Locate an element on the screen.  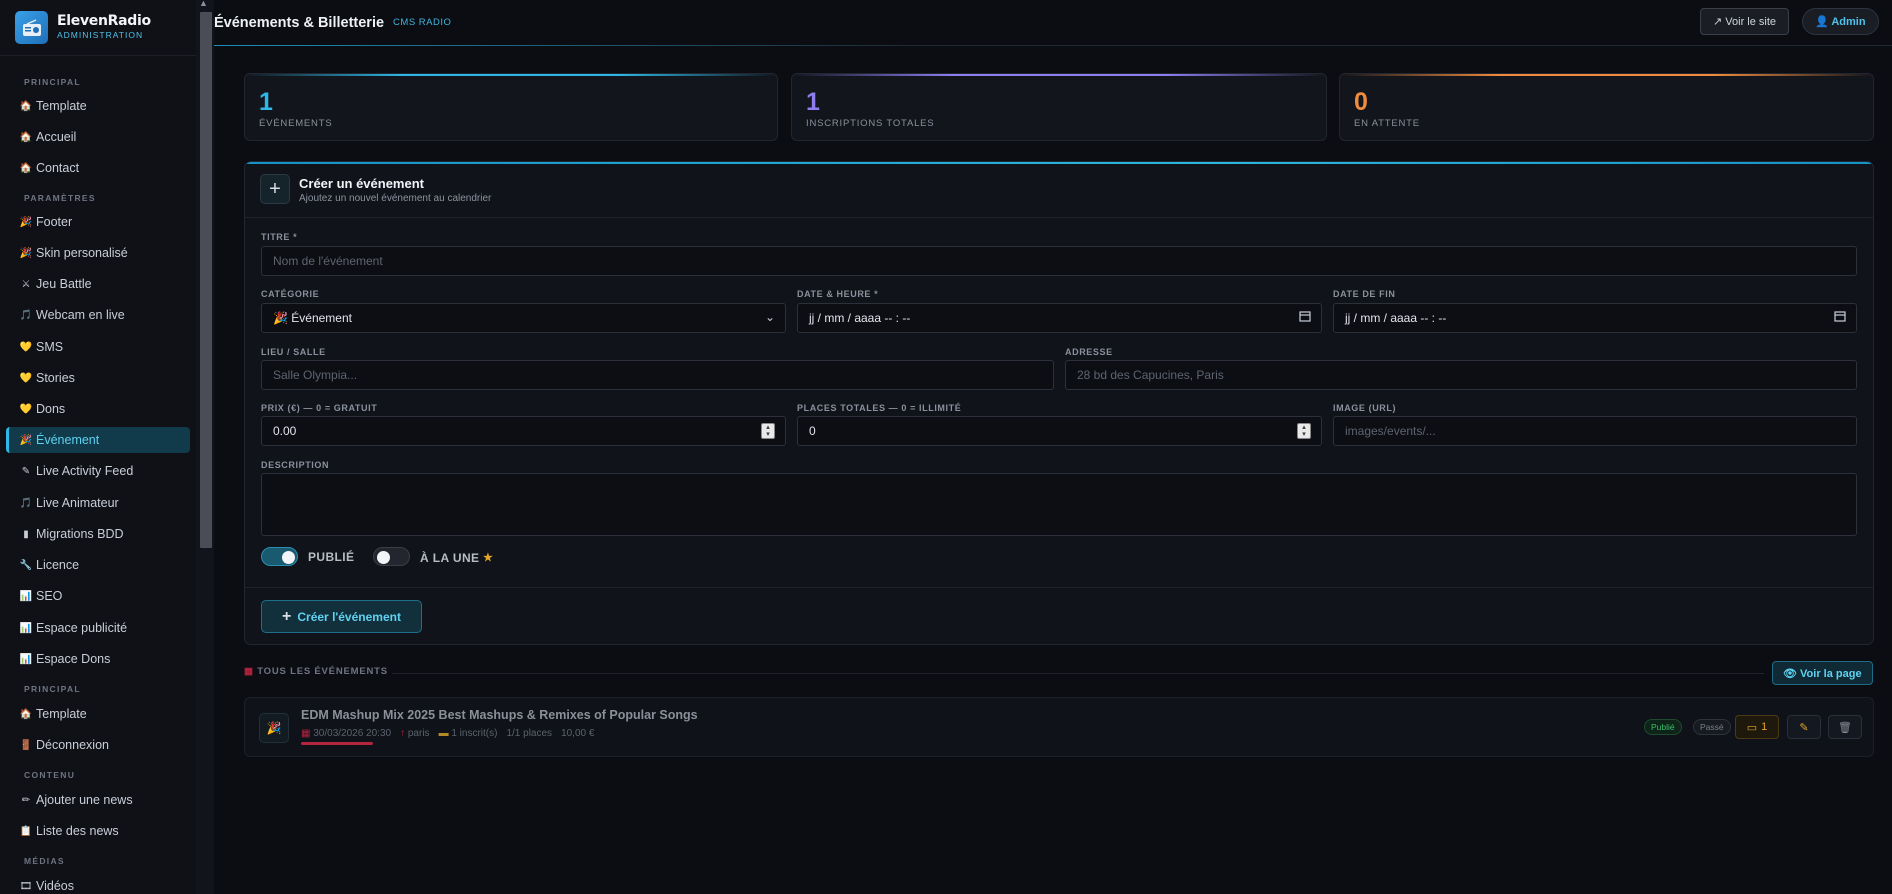
sidebar-item-template: 🏠 Template is located at coordinates (98, 106).